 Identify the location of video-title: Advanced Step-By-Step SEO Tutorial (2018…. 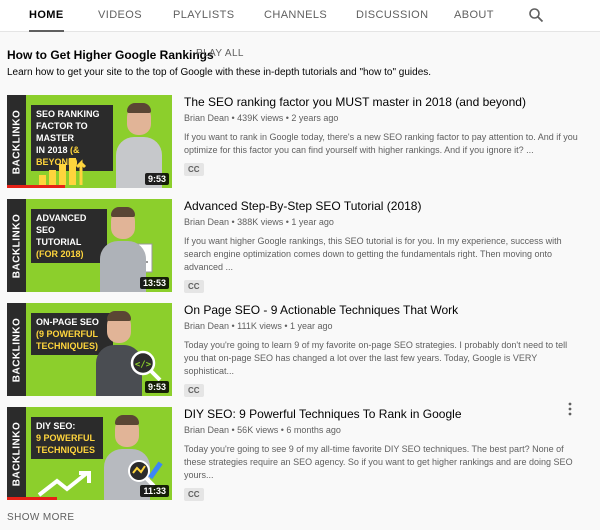
(384, 206).